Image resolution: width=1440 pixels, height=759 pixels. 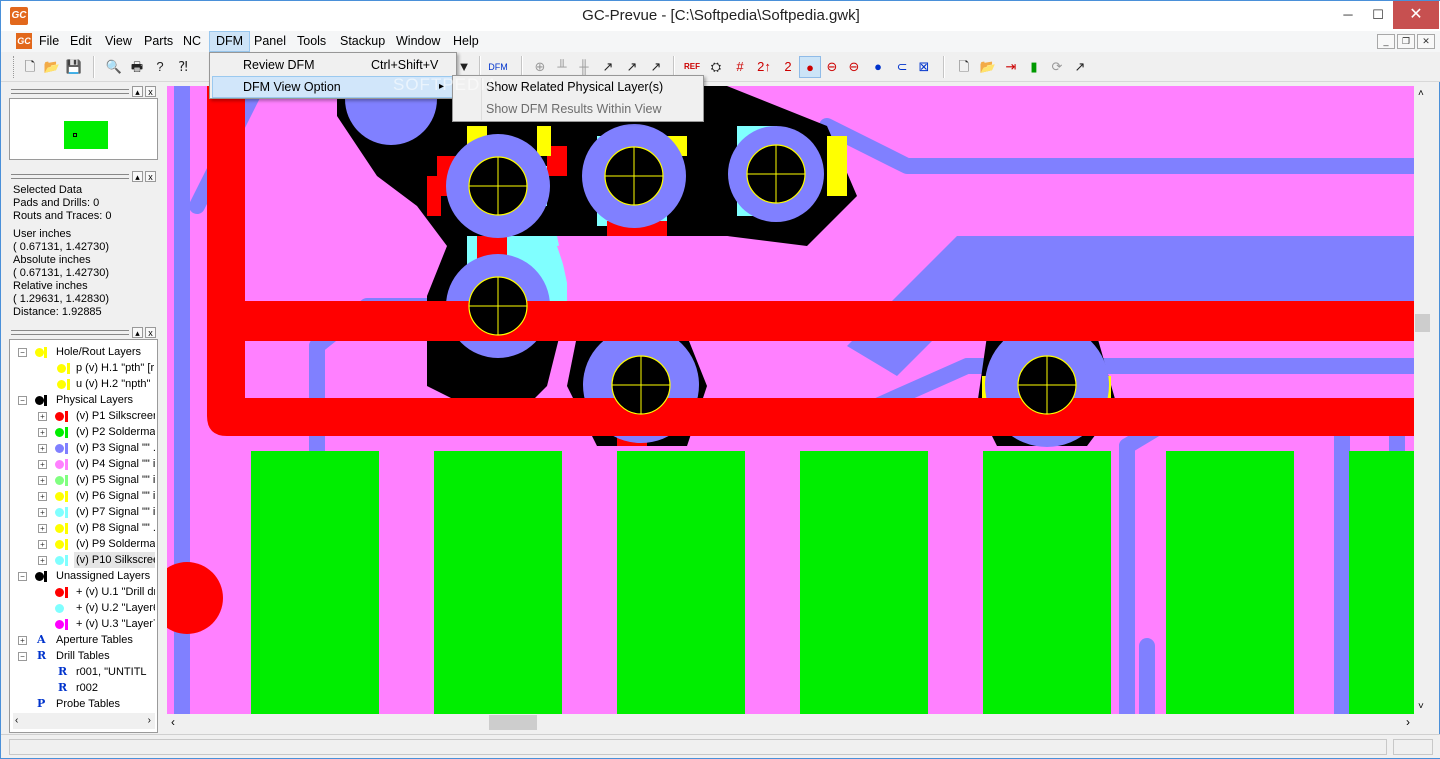 I want to click on menu-item-review-dfm: Review DFM Ctrl+Shift+V, so click(x=333, y=65).